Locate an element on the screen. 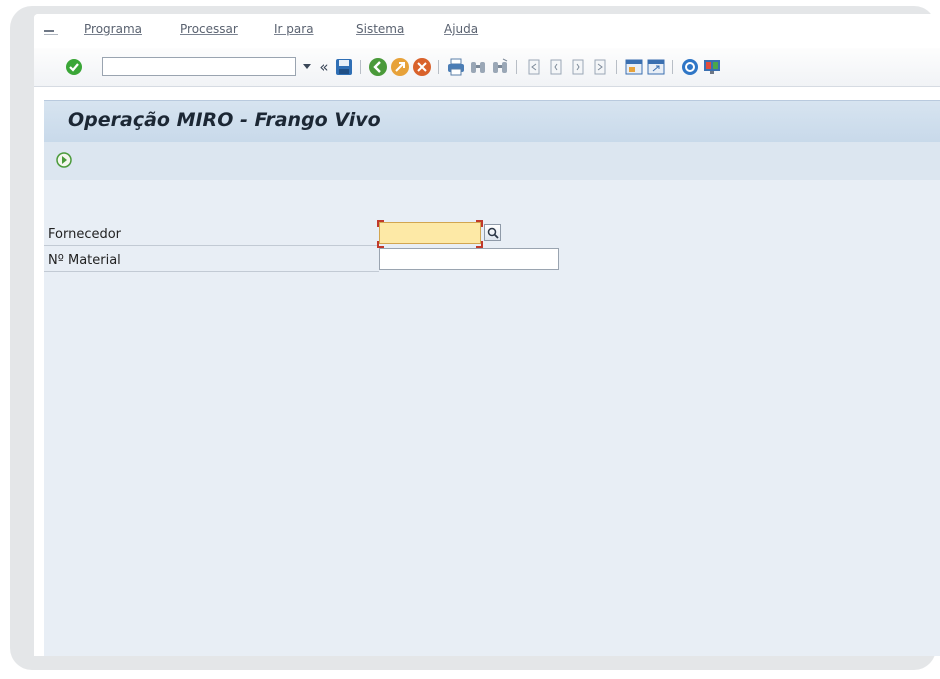 The height and width of the screenshot is (679, 940). standard-toolbar: « is located at coordinates (487, 67).